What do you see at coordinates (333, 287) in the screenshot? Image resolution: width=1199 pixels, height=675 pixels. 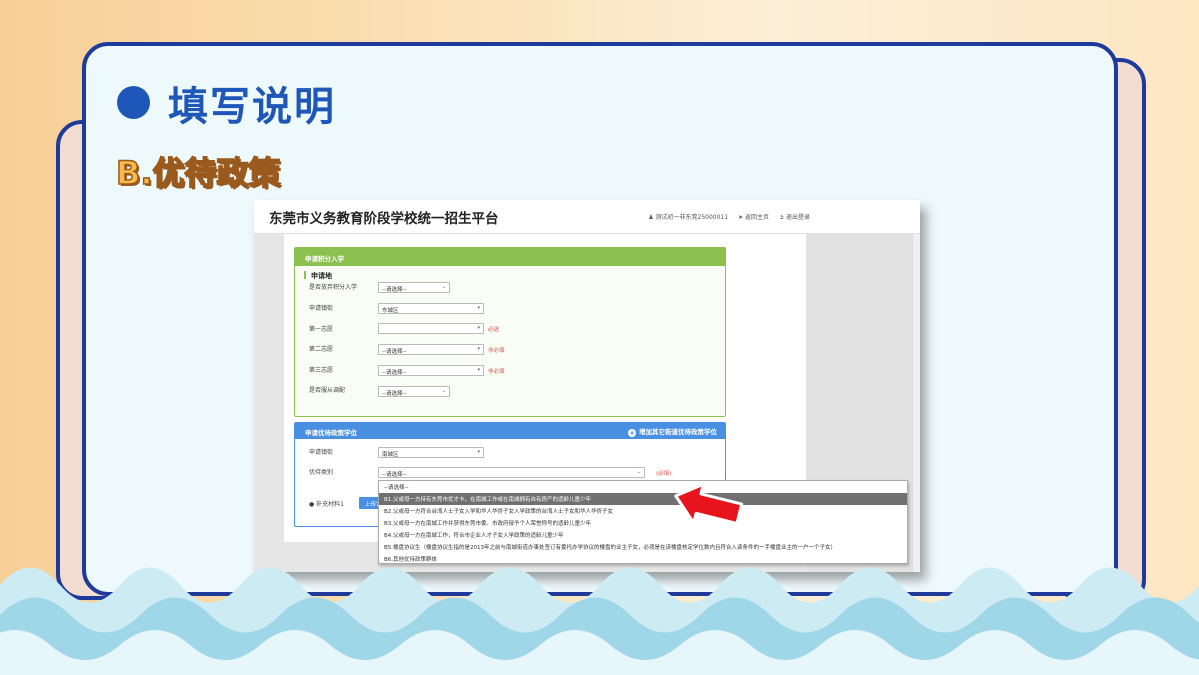 I see `field-label: 是否放弃积分入学` at bounding box center [333, 287].